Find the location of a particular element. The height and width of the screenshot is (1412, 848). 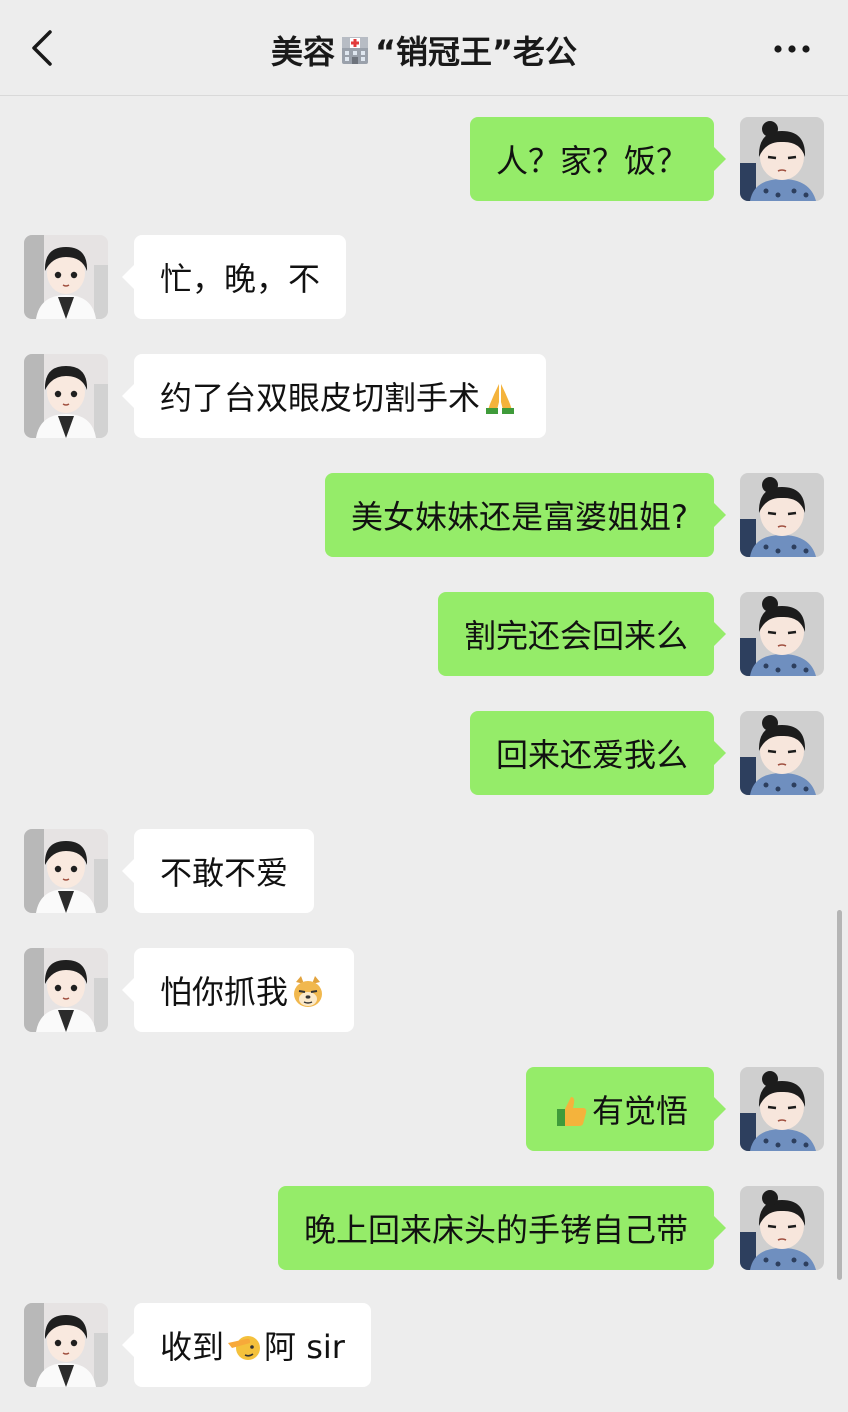

received-message-bubble: 不敢不爱 is located at coordinates (218, 871).